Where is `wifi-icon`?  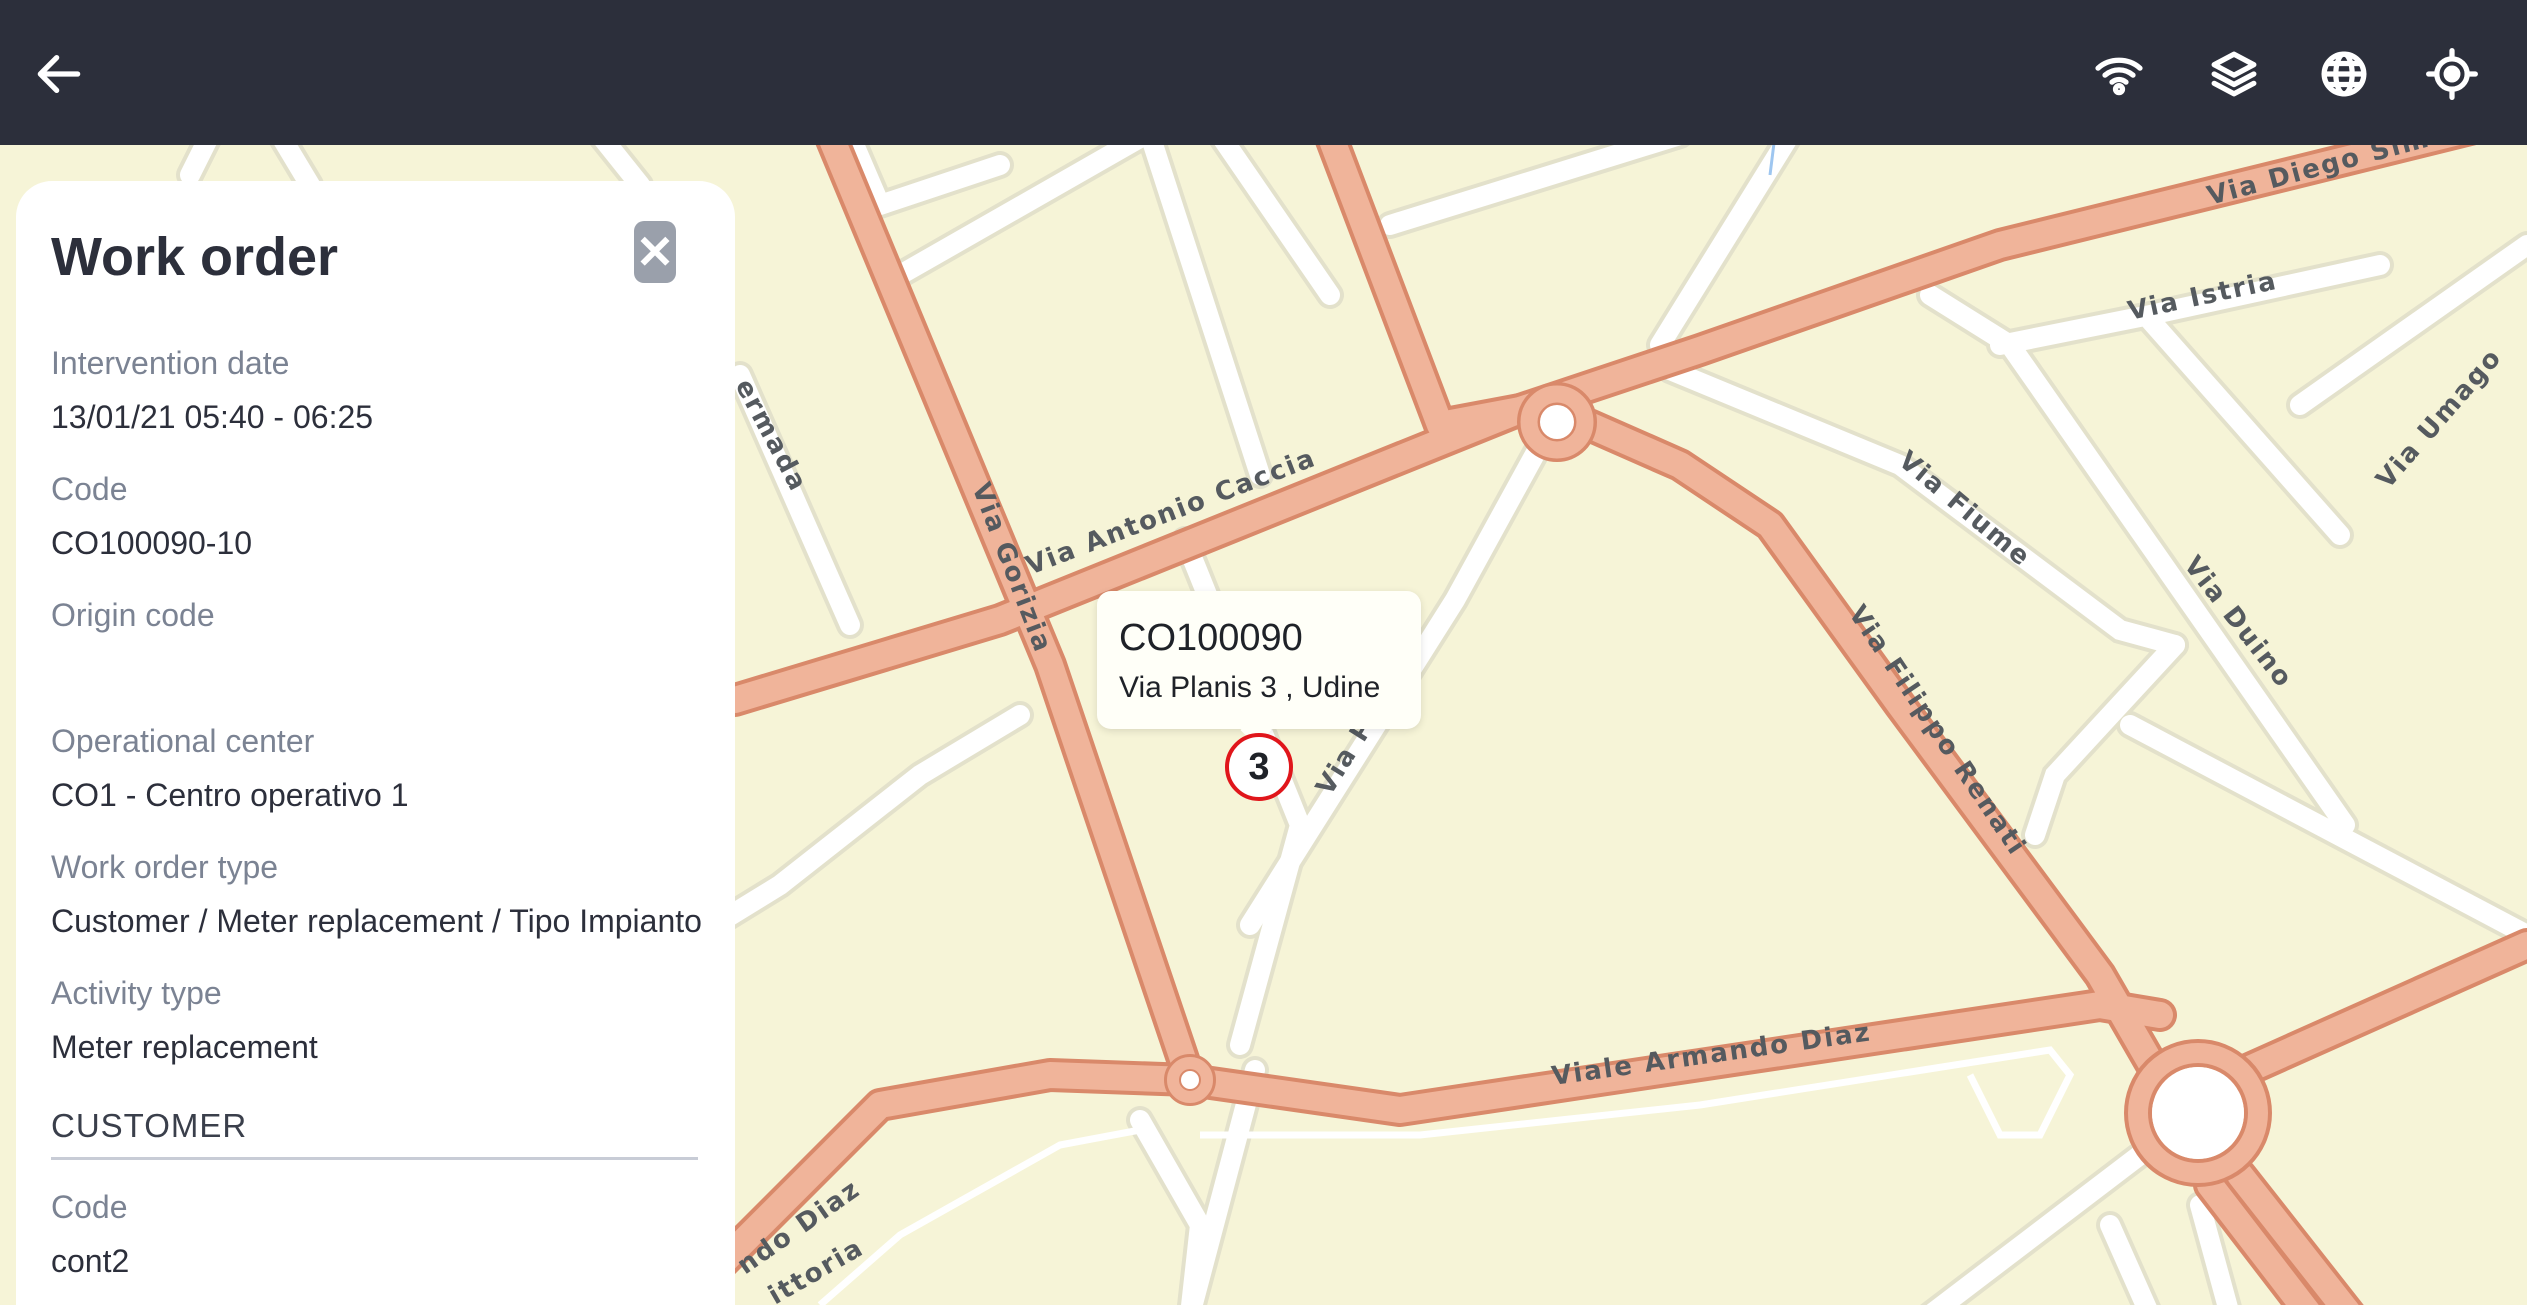 wifi-icon is located at coordinates (2119, 74).